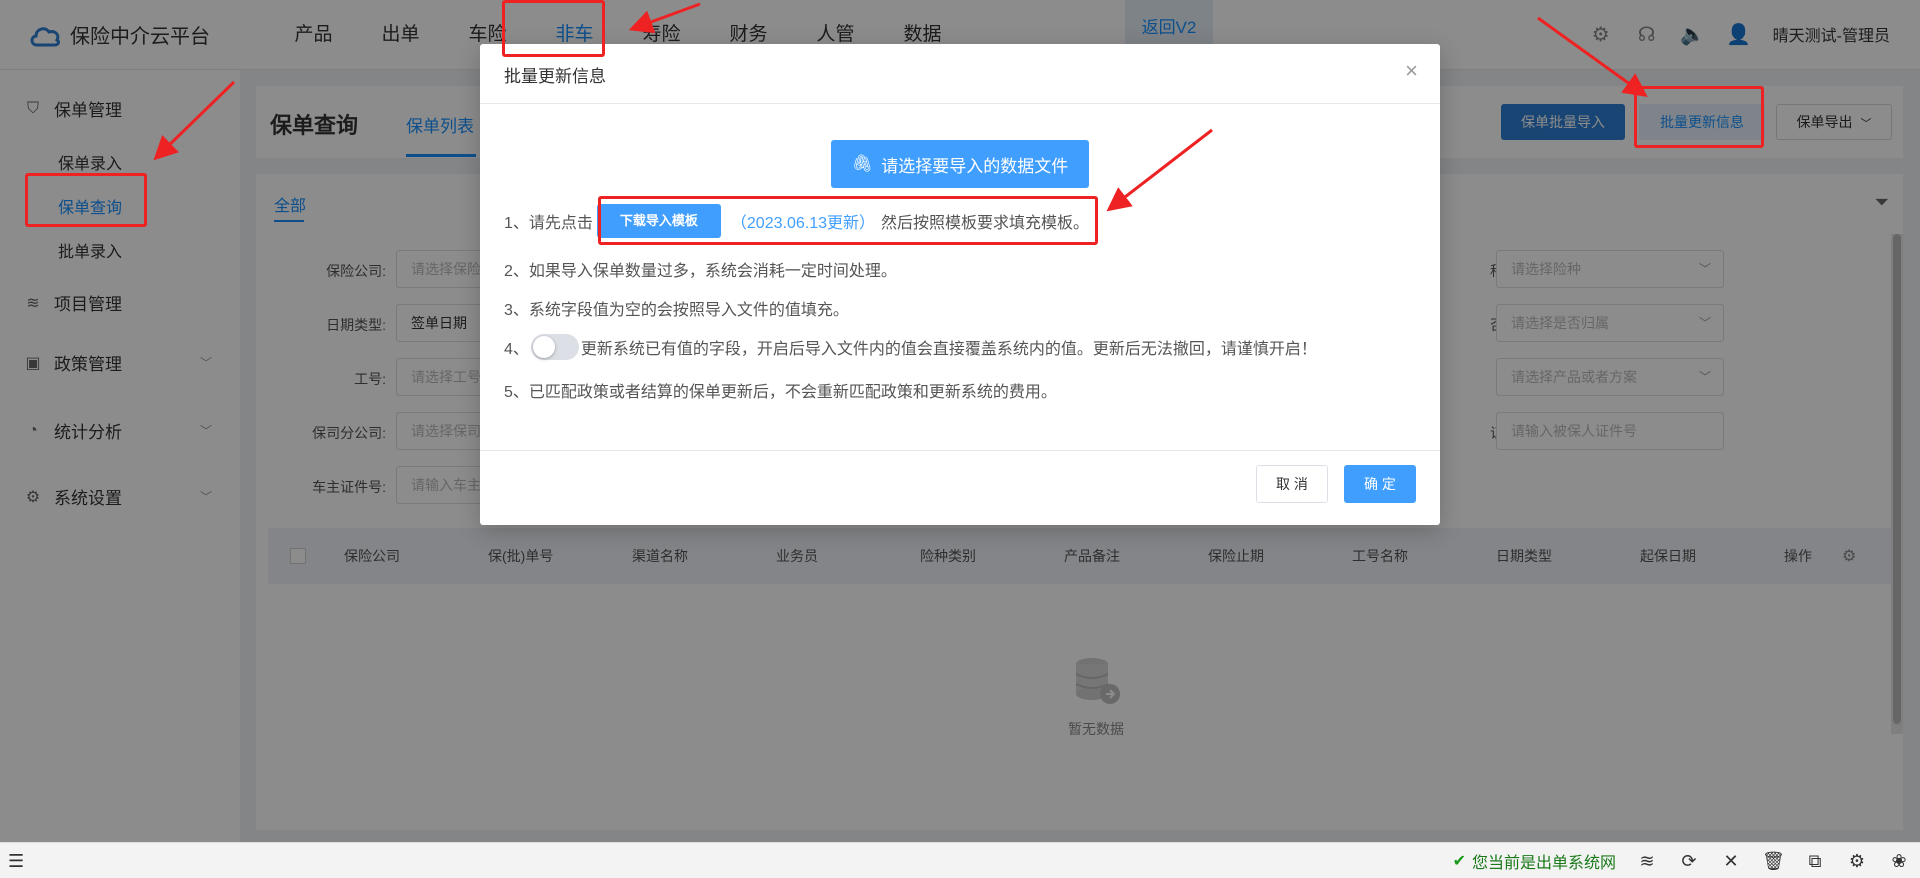  Describe the element at coordinates (553, 28) in the screenshot. I see `annotation-box-nav` at that location.